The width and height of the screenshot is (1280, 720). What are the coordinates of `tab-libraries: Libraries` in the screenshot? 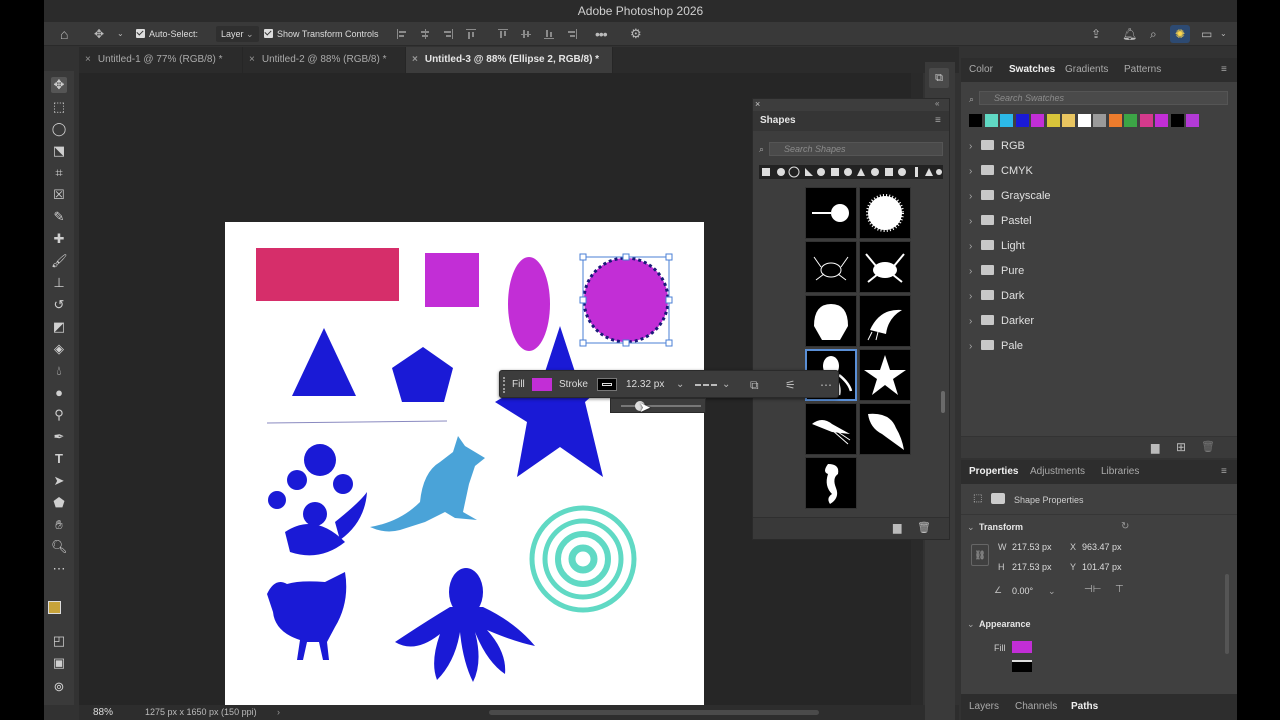 It's located at (1120, 472).